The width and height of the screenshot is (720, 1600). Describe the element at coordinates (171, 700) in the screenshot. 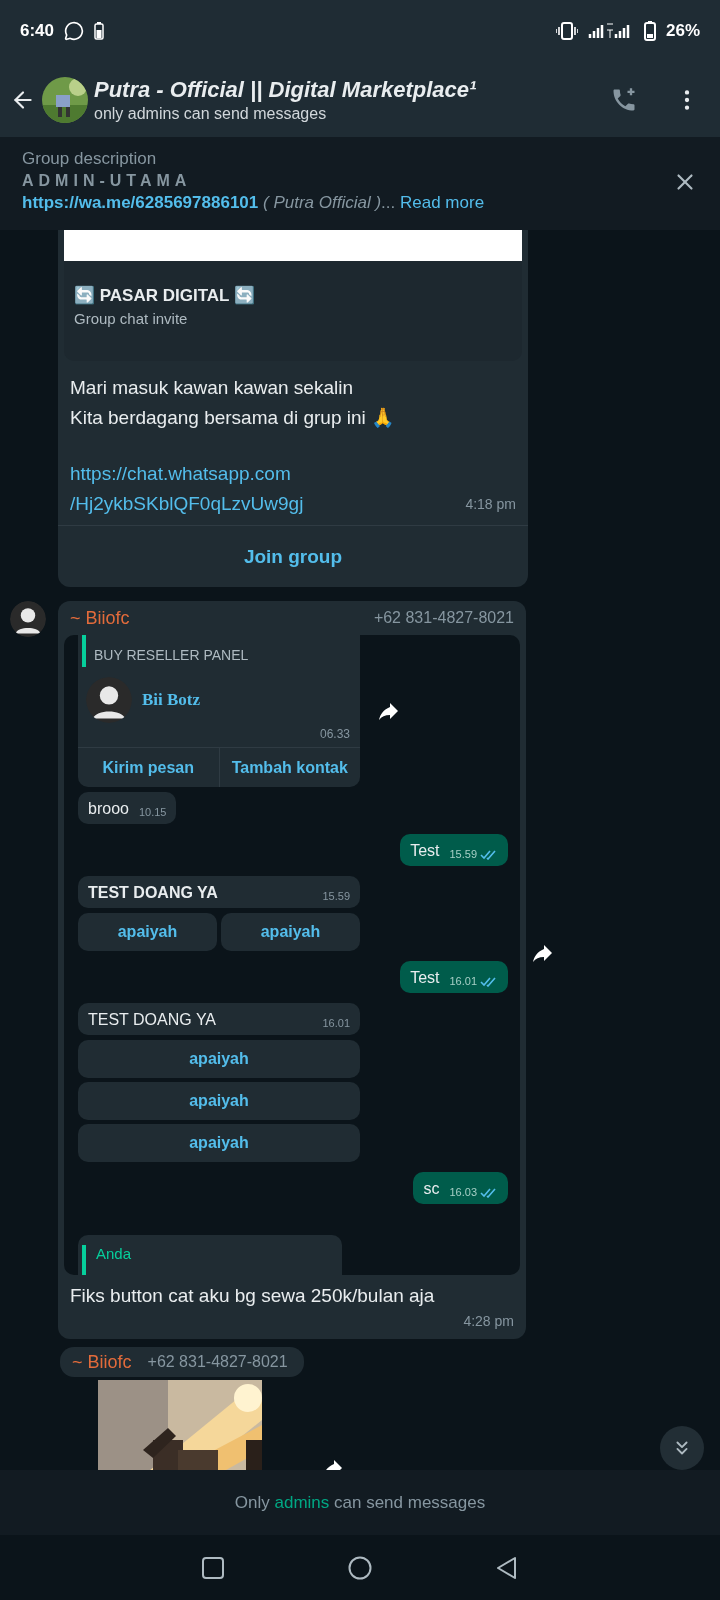

I see `contact-name: Bii Botz` at that location.